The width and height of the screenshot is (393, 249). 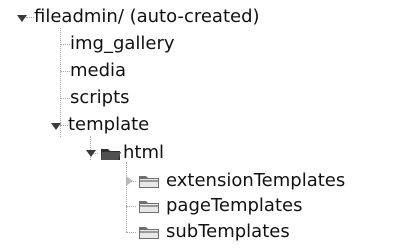 I want to click on tree-item-label: img_gallery, so click(x=122, y=43).